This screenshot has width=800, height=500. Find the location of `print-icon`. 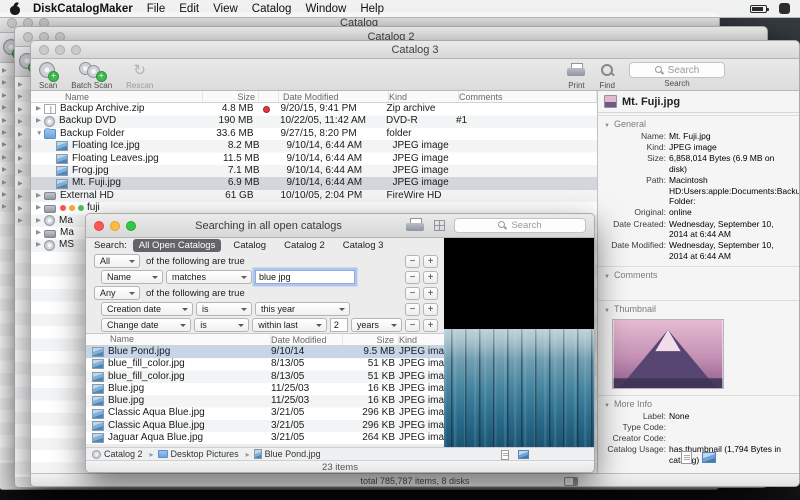

print-icon is located at coordinates (415, 225).